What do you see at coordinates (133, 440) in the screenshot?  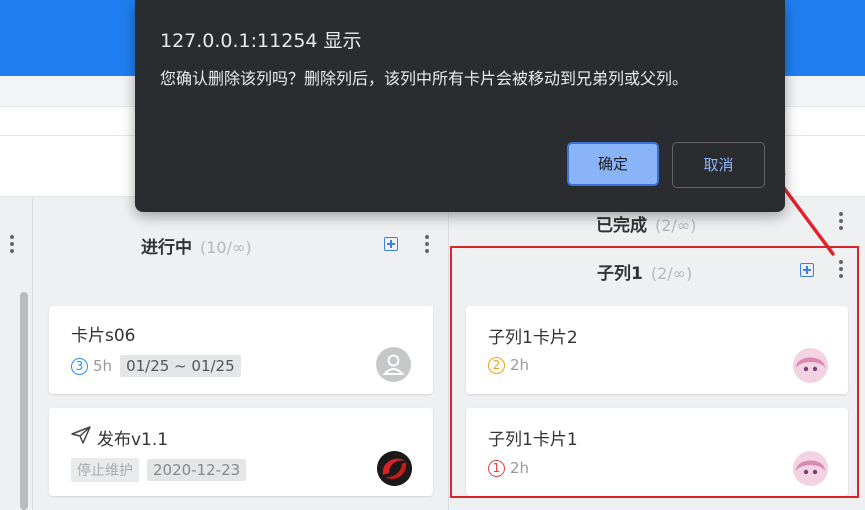 I see `card-title: 发布v1.1` at bounding box center [133, 440].